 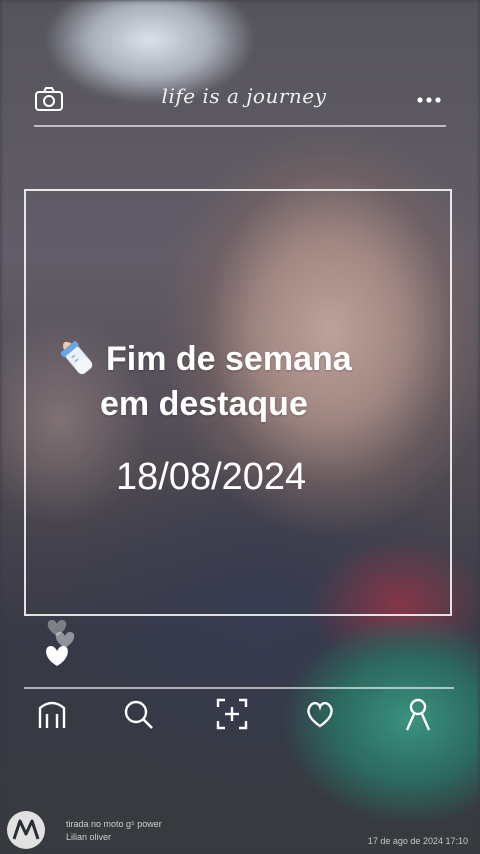 I want to click on watermark-timestamp: 17 de ago de 2024 17:10, so click(x=417, y=841).